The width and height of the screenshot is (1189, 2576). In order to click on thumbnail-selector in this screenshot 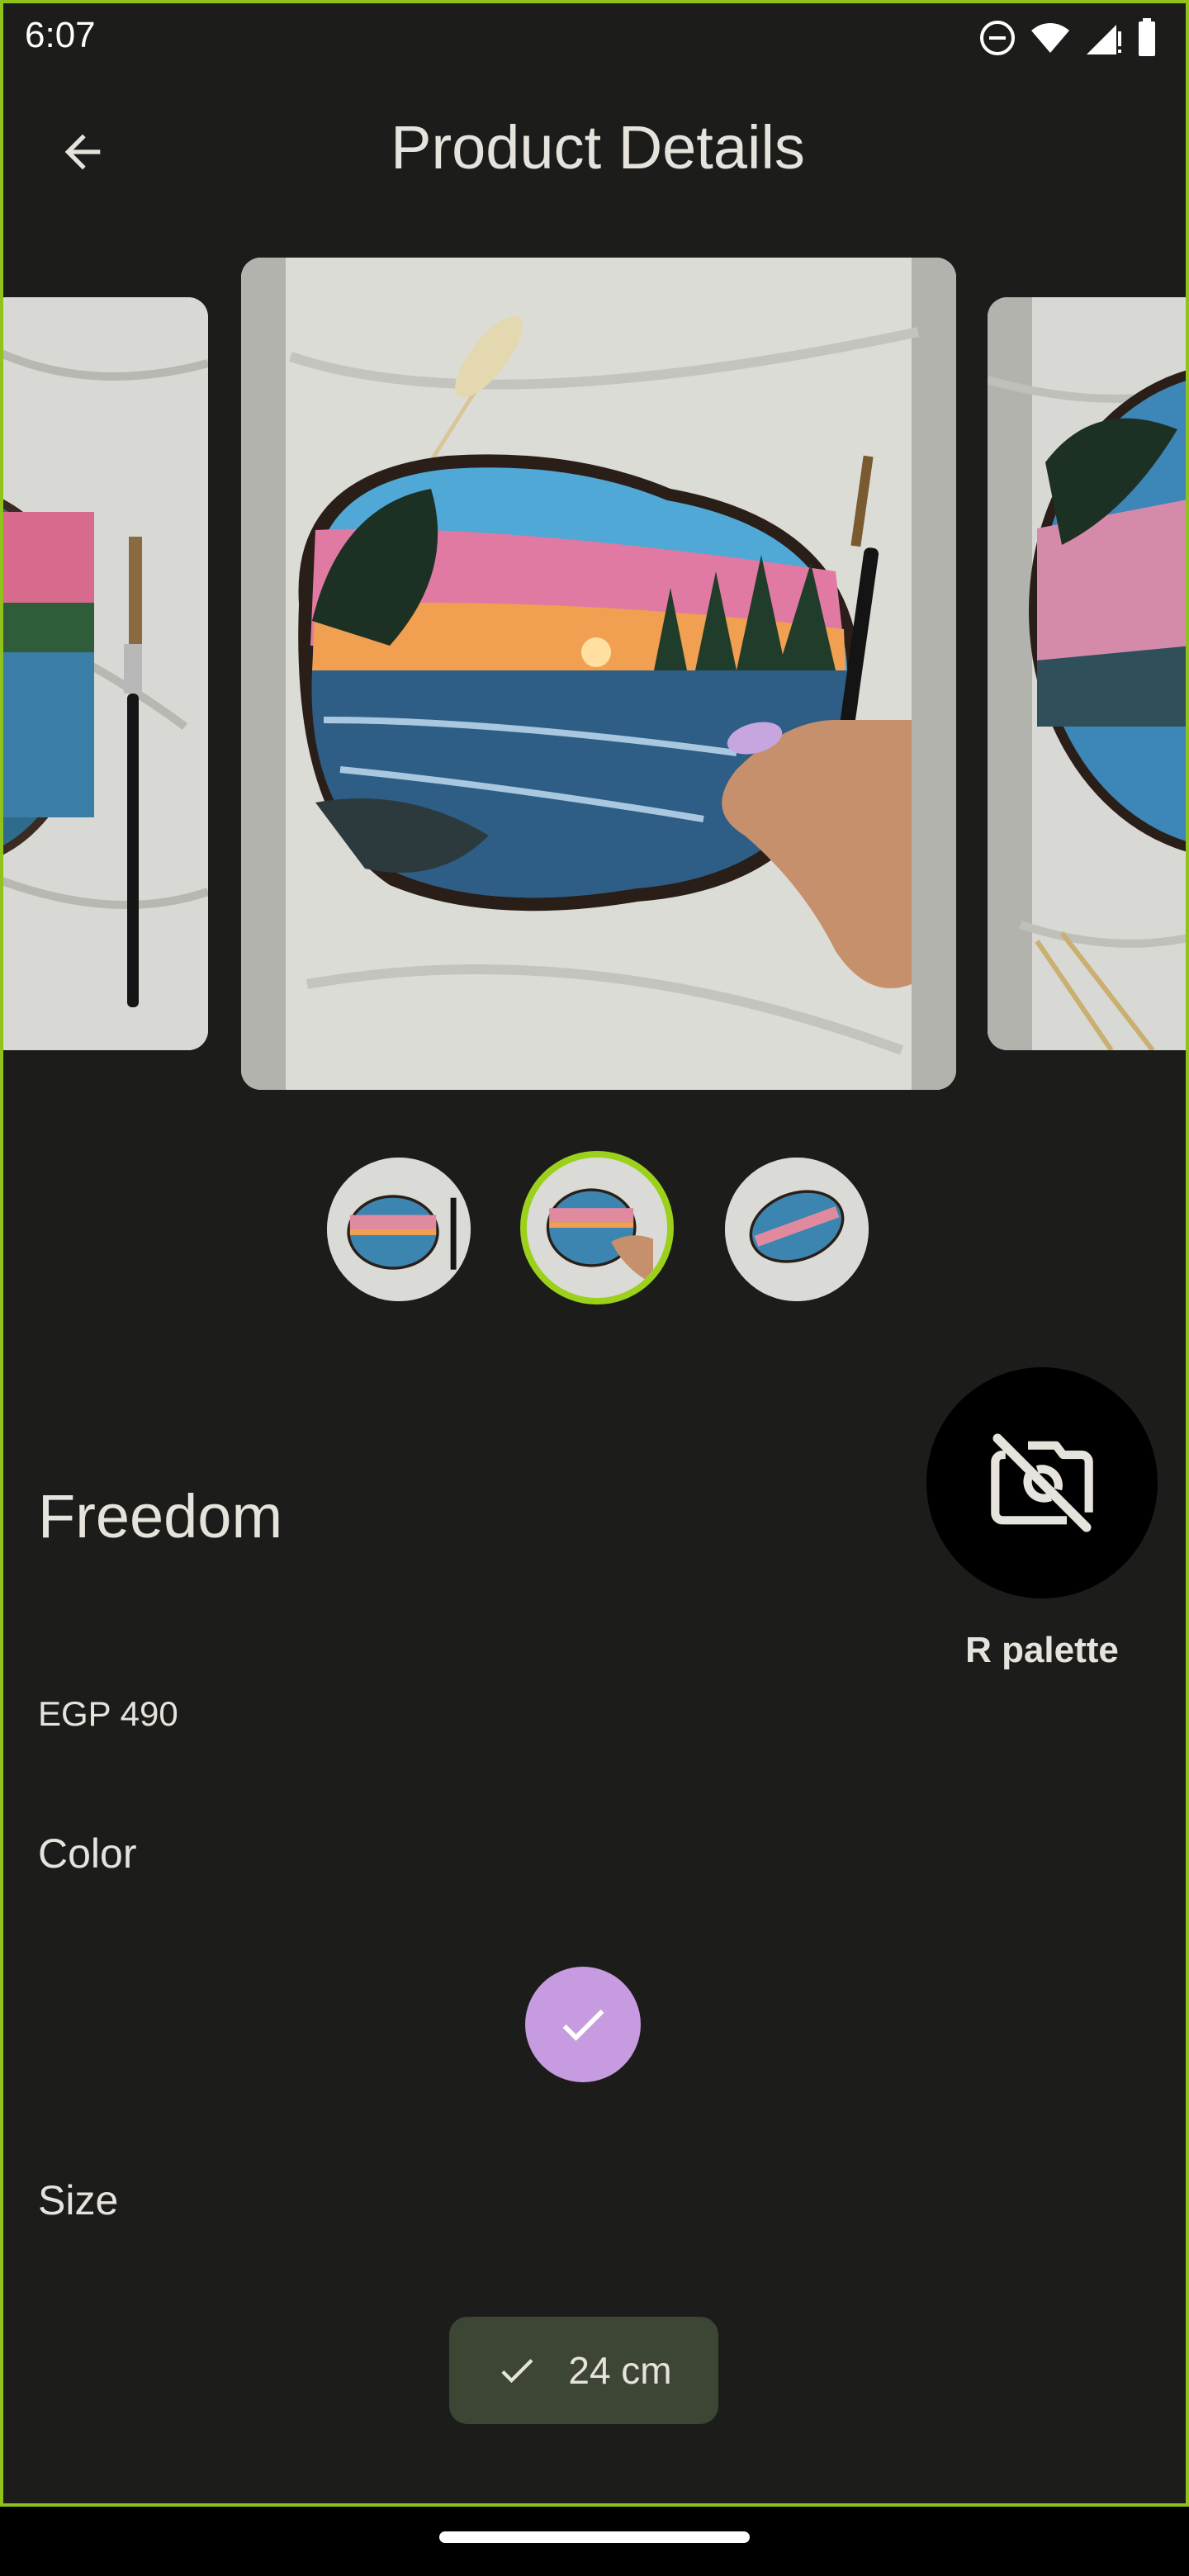, I will do `click(594, 1229)`.